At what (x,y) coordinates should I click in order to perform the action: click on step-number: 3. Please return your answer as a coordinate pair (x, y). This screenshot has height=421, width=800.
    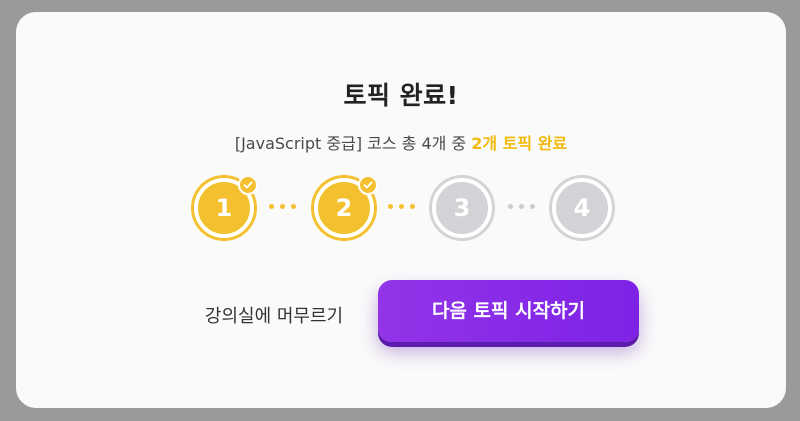
    Looking at the image, I should click on (462, 208).